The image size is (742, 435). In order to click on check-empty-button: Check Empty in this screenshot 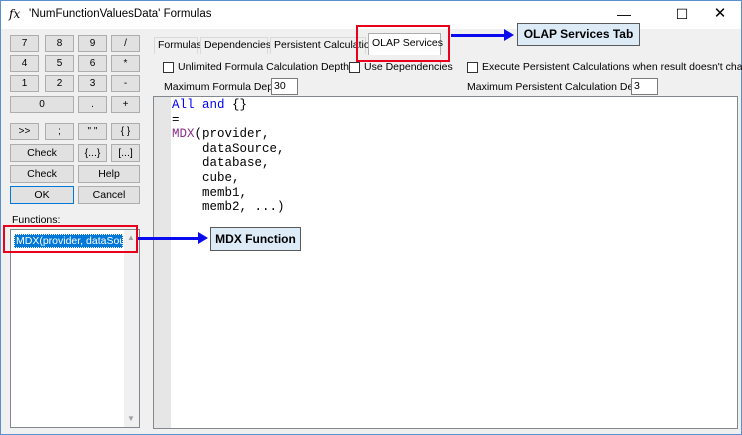, I will do `click(42, 180)`.